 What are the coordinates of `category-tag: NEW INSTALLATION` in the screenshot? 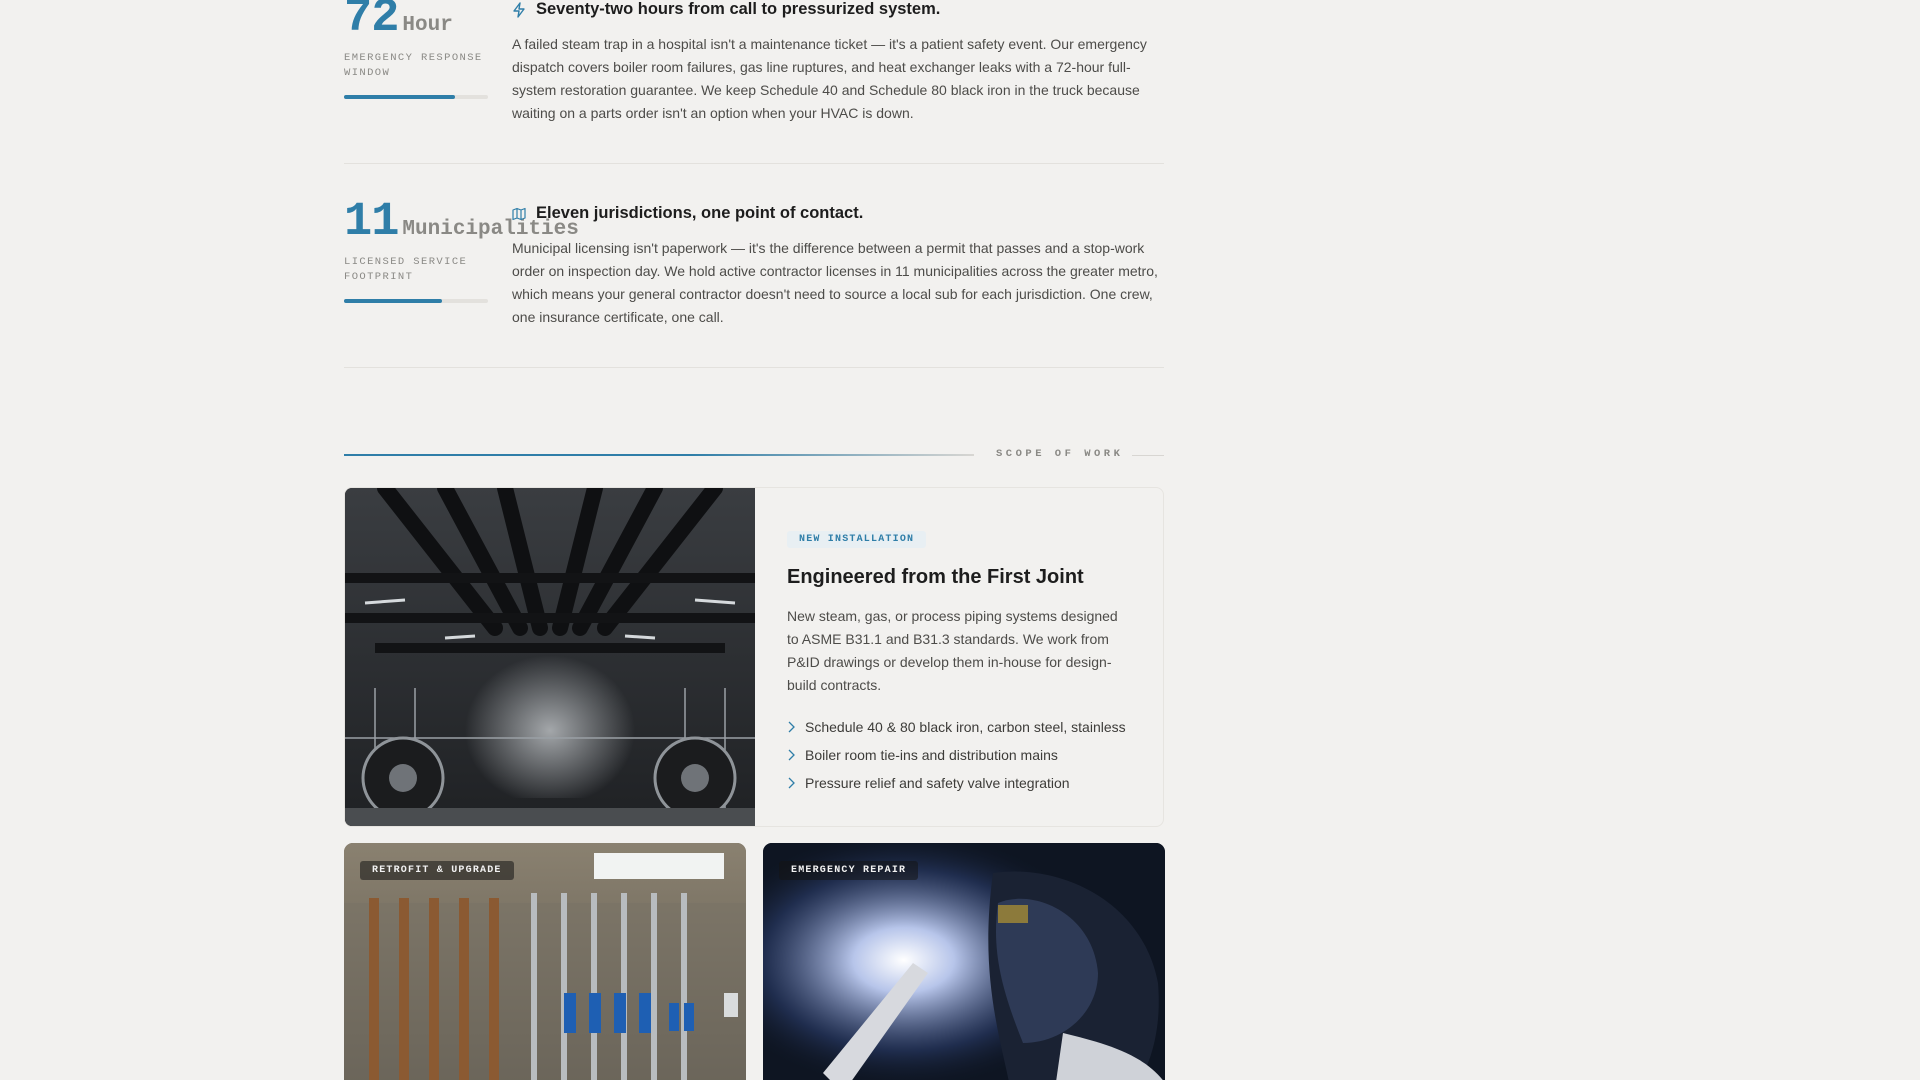 It's located at (857, 539).